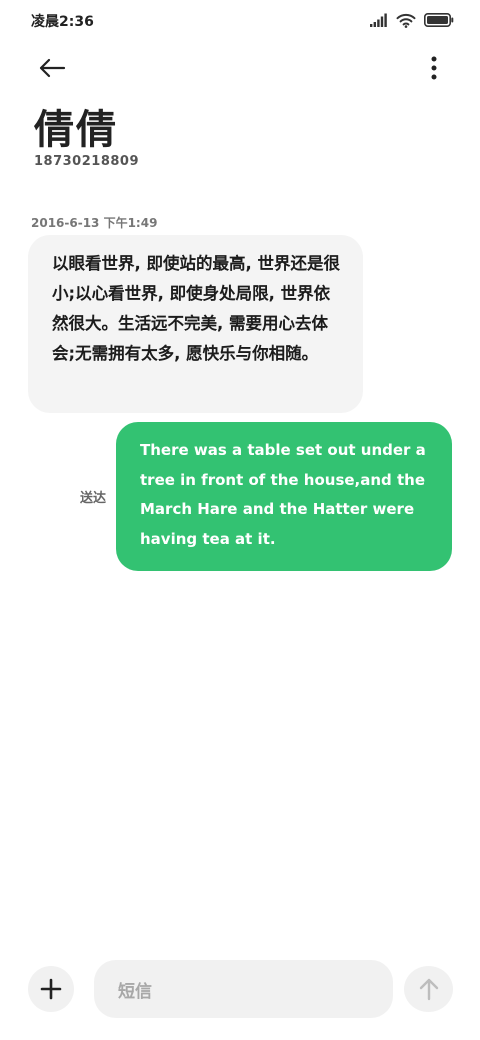  I want to click on delivery-status: 送达, so click(93, 498).